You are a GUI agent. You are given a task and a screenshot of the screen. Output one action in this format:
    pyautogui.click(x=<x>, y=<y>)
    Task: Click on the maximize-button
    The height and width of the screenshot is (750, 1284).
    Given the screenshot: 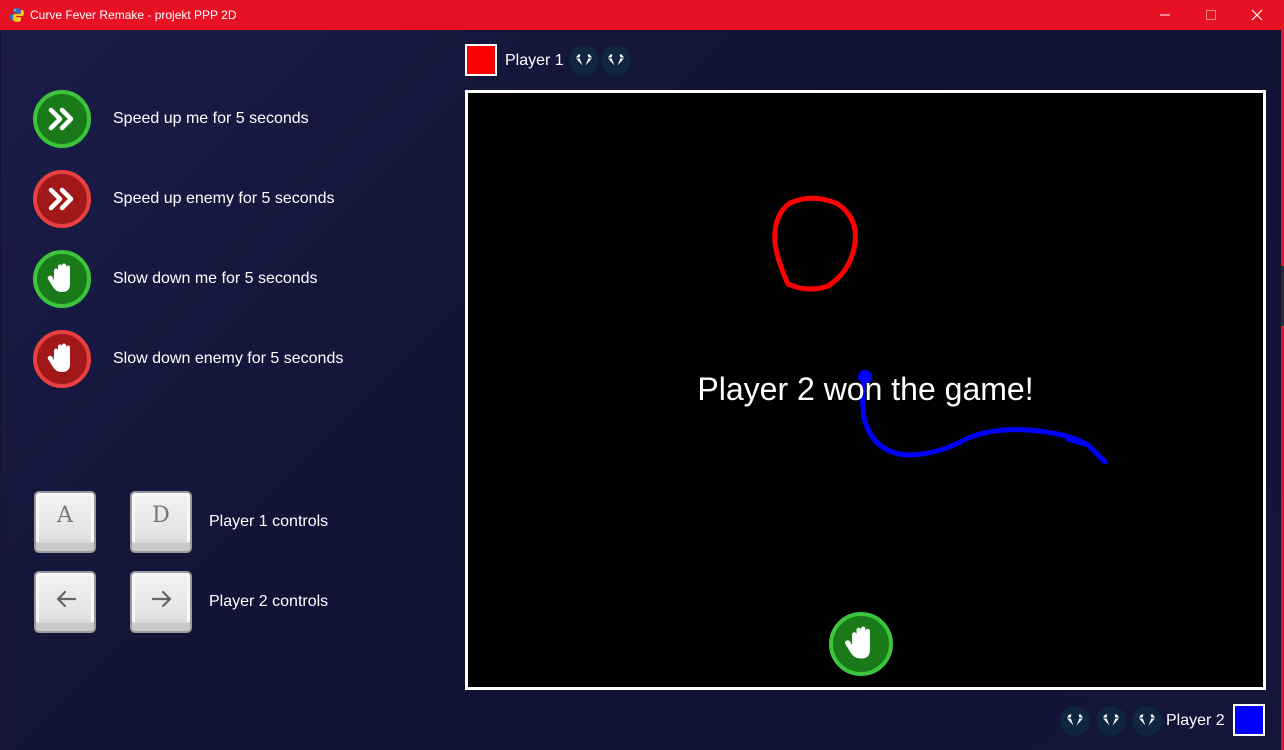 What is the action you would take?
    pyautogui.click(x=1211, y=15)
    